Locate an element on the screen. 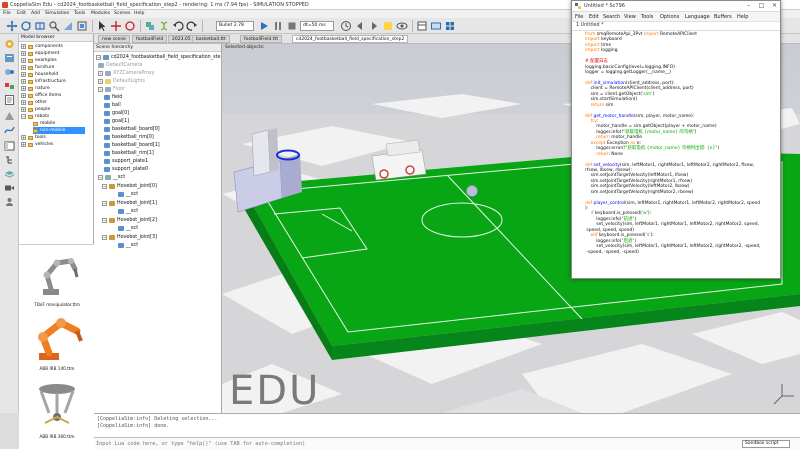 The image size is (800, 449). scene-selector-icon is located at coordinates (436, 26).